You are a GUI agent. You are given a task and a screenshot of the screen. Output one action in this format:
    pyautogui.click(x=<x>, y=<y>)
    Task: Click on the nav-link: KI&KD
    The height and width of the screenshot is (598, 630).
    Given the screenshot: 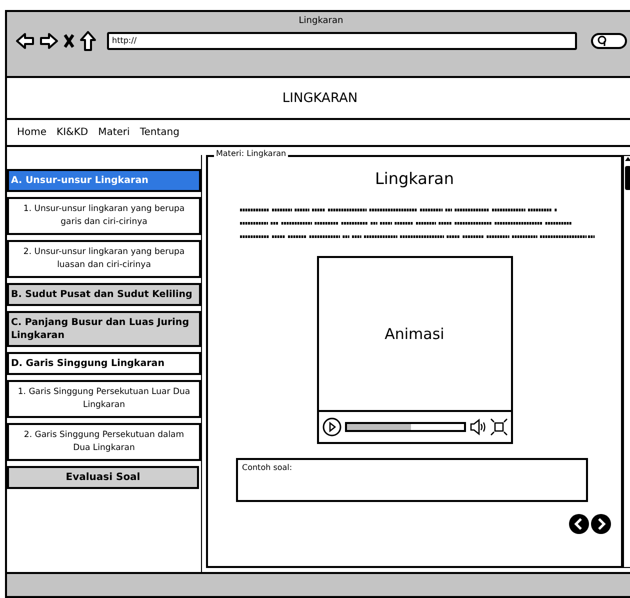 What is the action you would take?
    pyautogui.click(x=72, y=132)
    